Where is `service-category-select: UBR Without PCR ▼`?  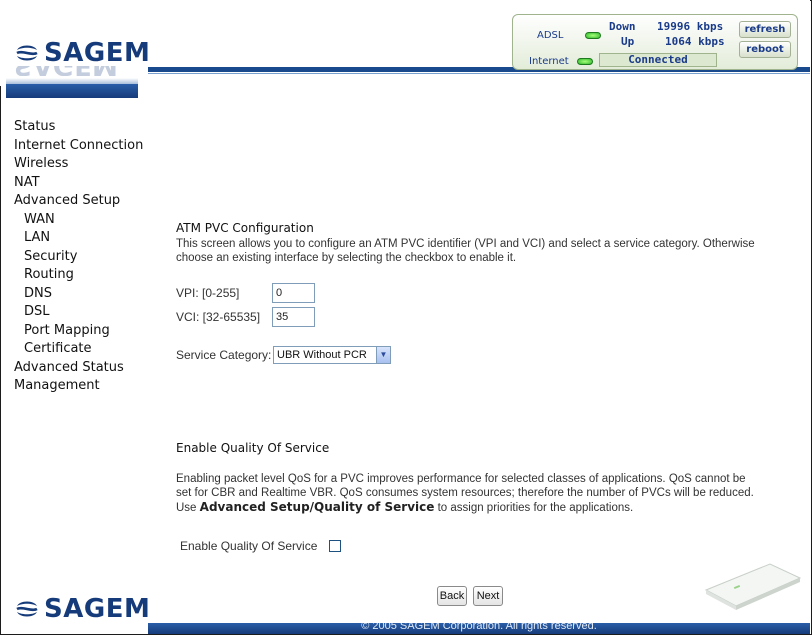 service-category-select: UBR Without PCR ▼ is located at coordinates (332, 355).